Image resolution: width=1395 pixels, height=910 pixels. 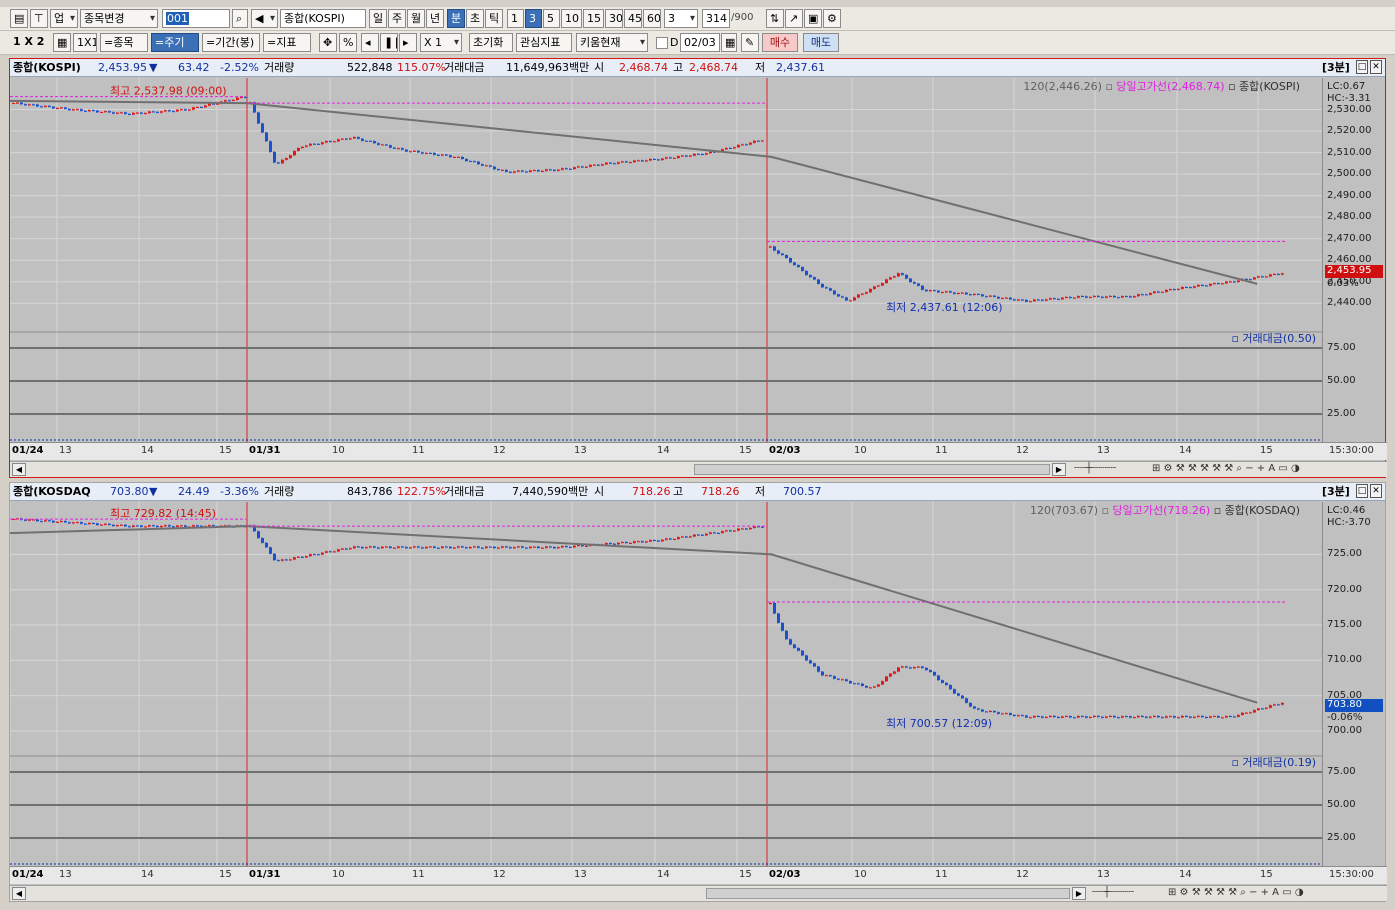 What do you see at coordinates (287, 42) in the screenshot?
I see `sync-indicator-button: =지표` at bounding box center [287, 42].